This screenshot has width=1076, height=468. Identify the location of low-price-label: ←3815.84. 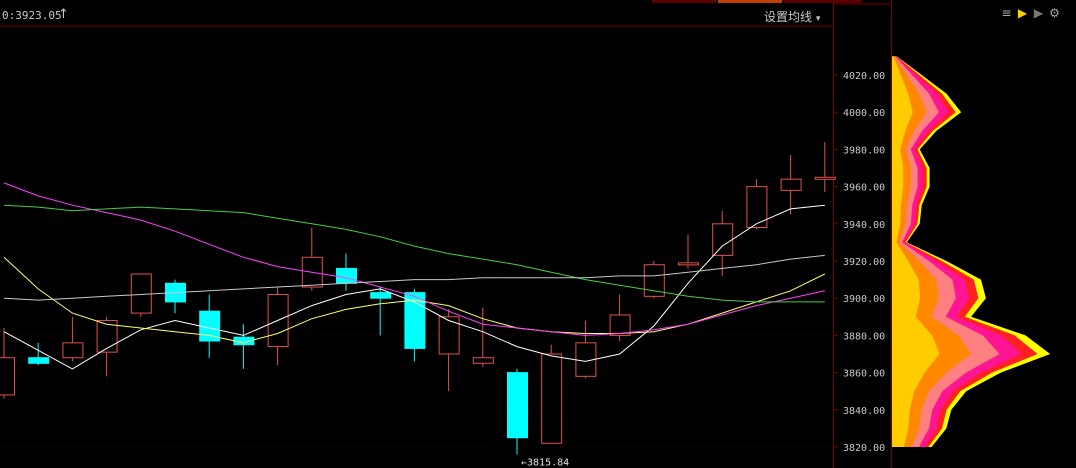
(545, 463).